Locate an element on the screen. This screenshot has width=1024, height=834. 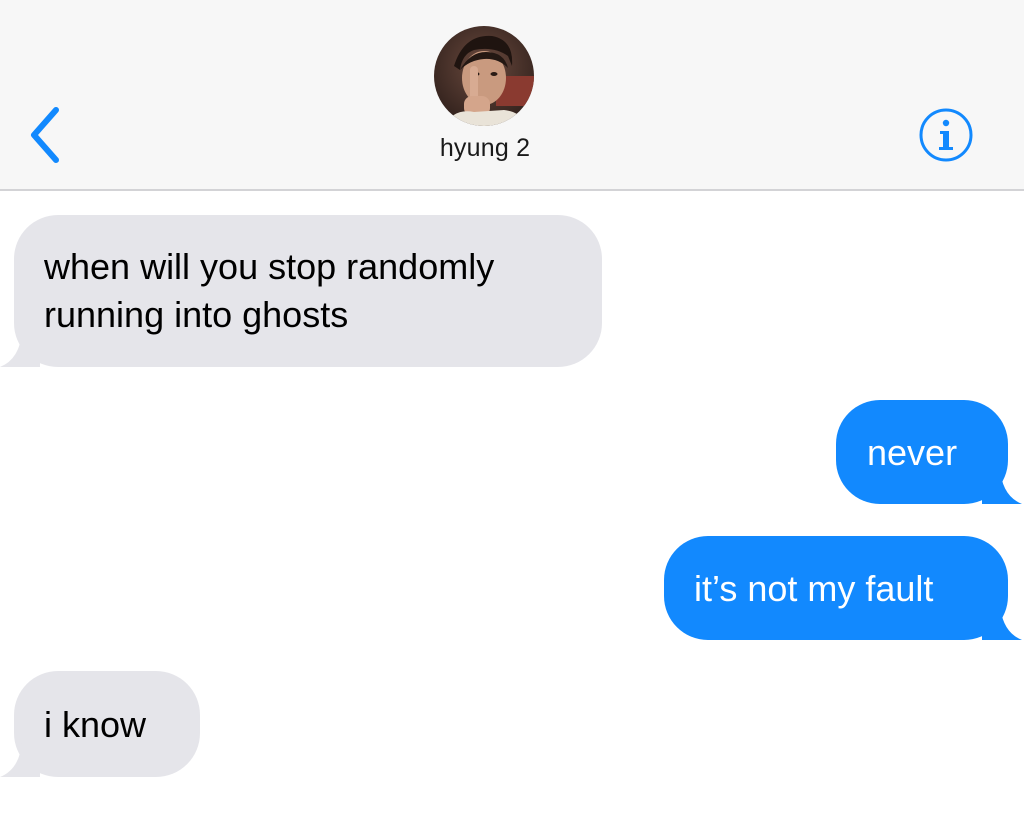
message-bubble-sent: never is located at coordinates (929, 452).